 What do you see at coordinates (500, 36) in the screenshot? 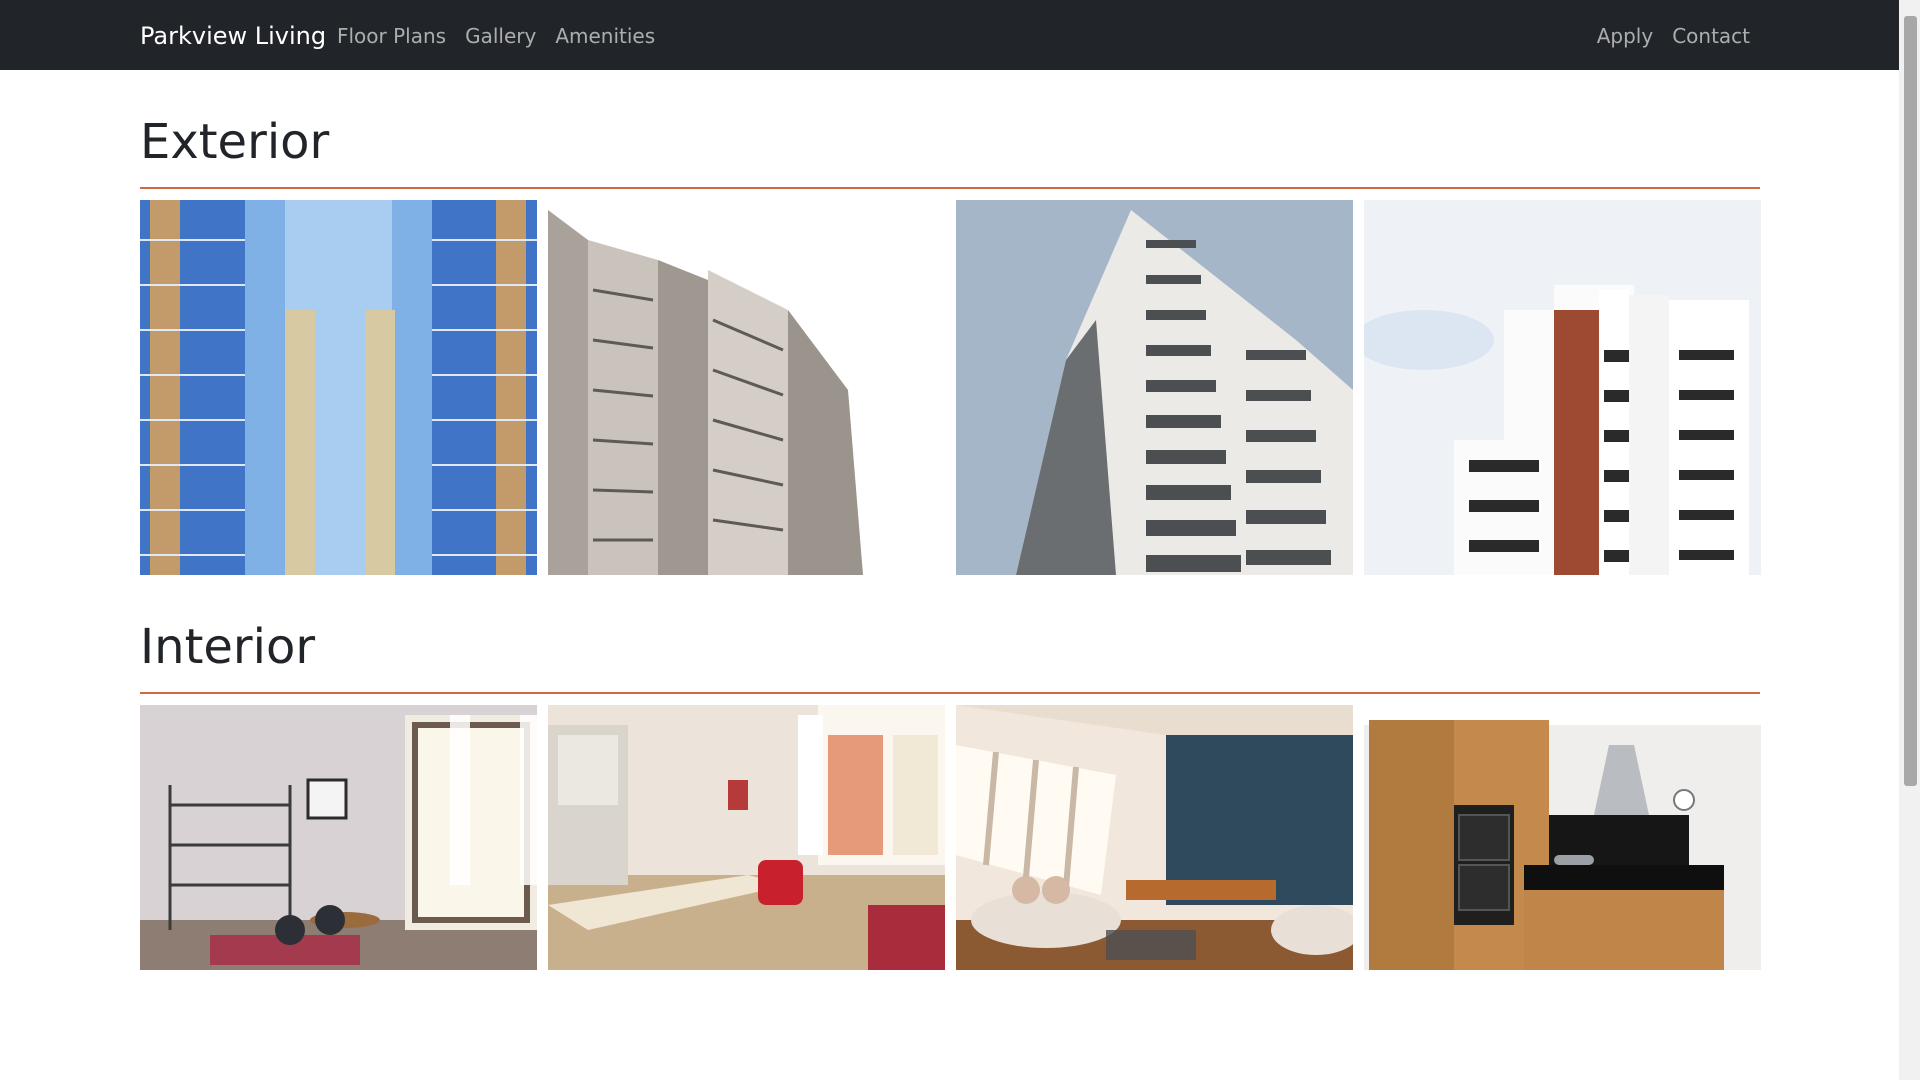
I see `nav-link-gallery: Gallery` at bounding box center [500, 36].